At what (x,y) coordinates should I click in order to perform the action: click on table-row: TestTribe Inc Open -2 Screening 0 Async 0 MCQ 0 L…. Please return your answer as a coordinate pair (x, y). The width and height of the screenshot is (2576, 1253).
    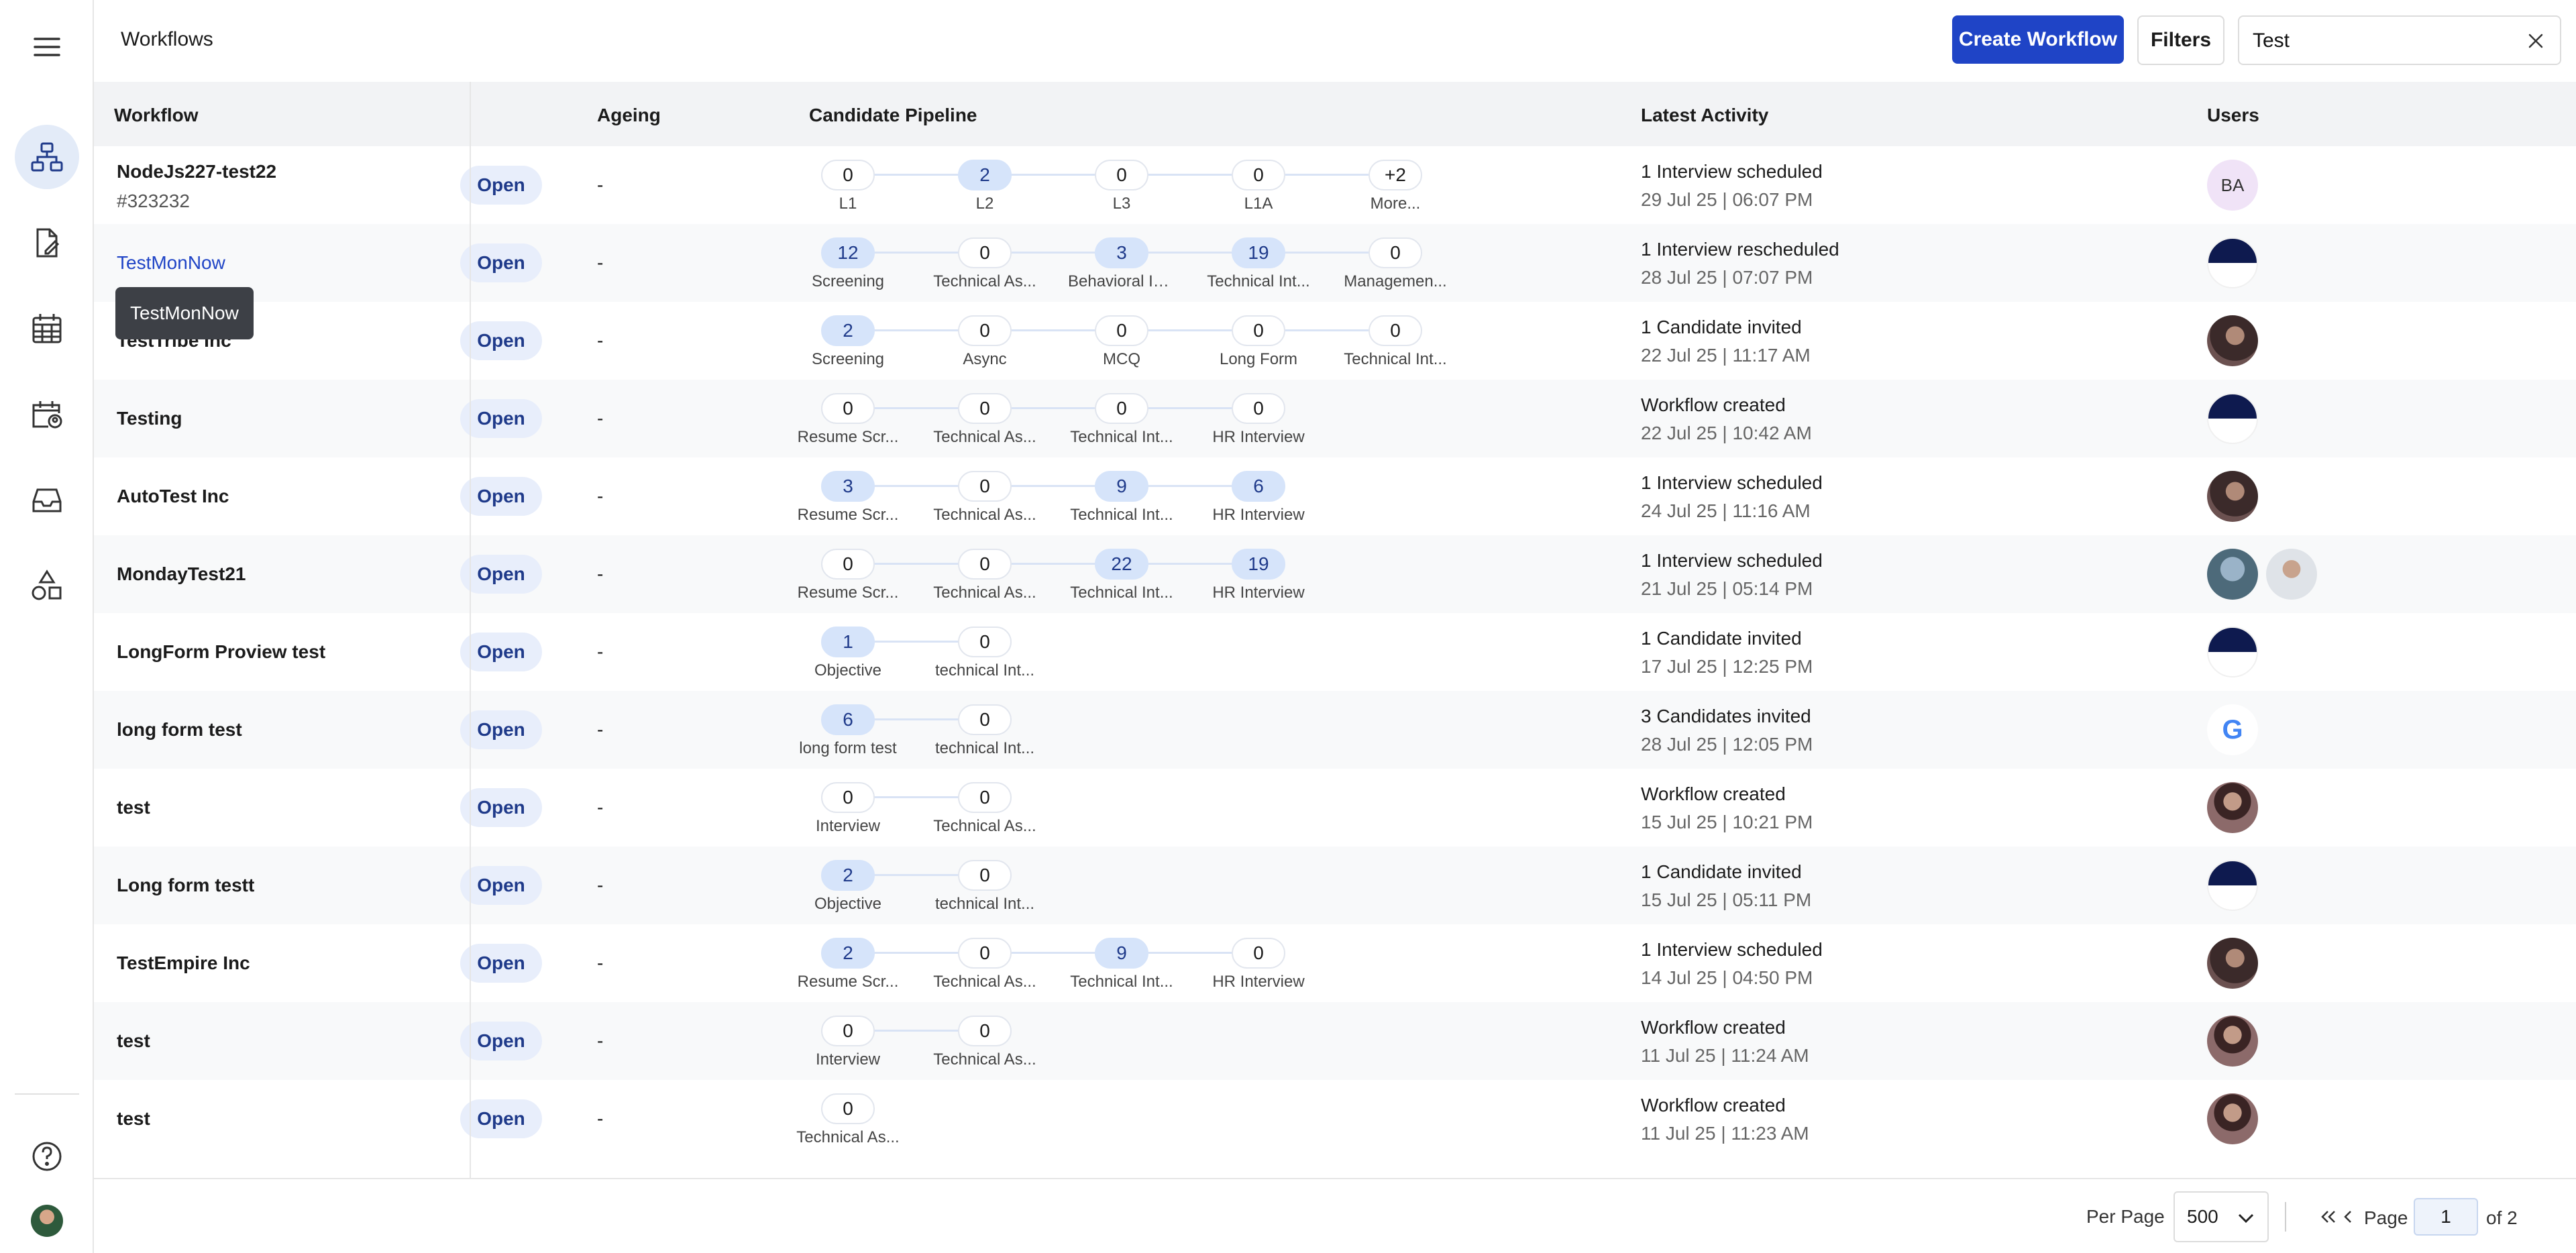
    Looking at the image, I should click on (1335, 341).